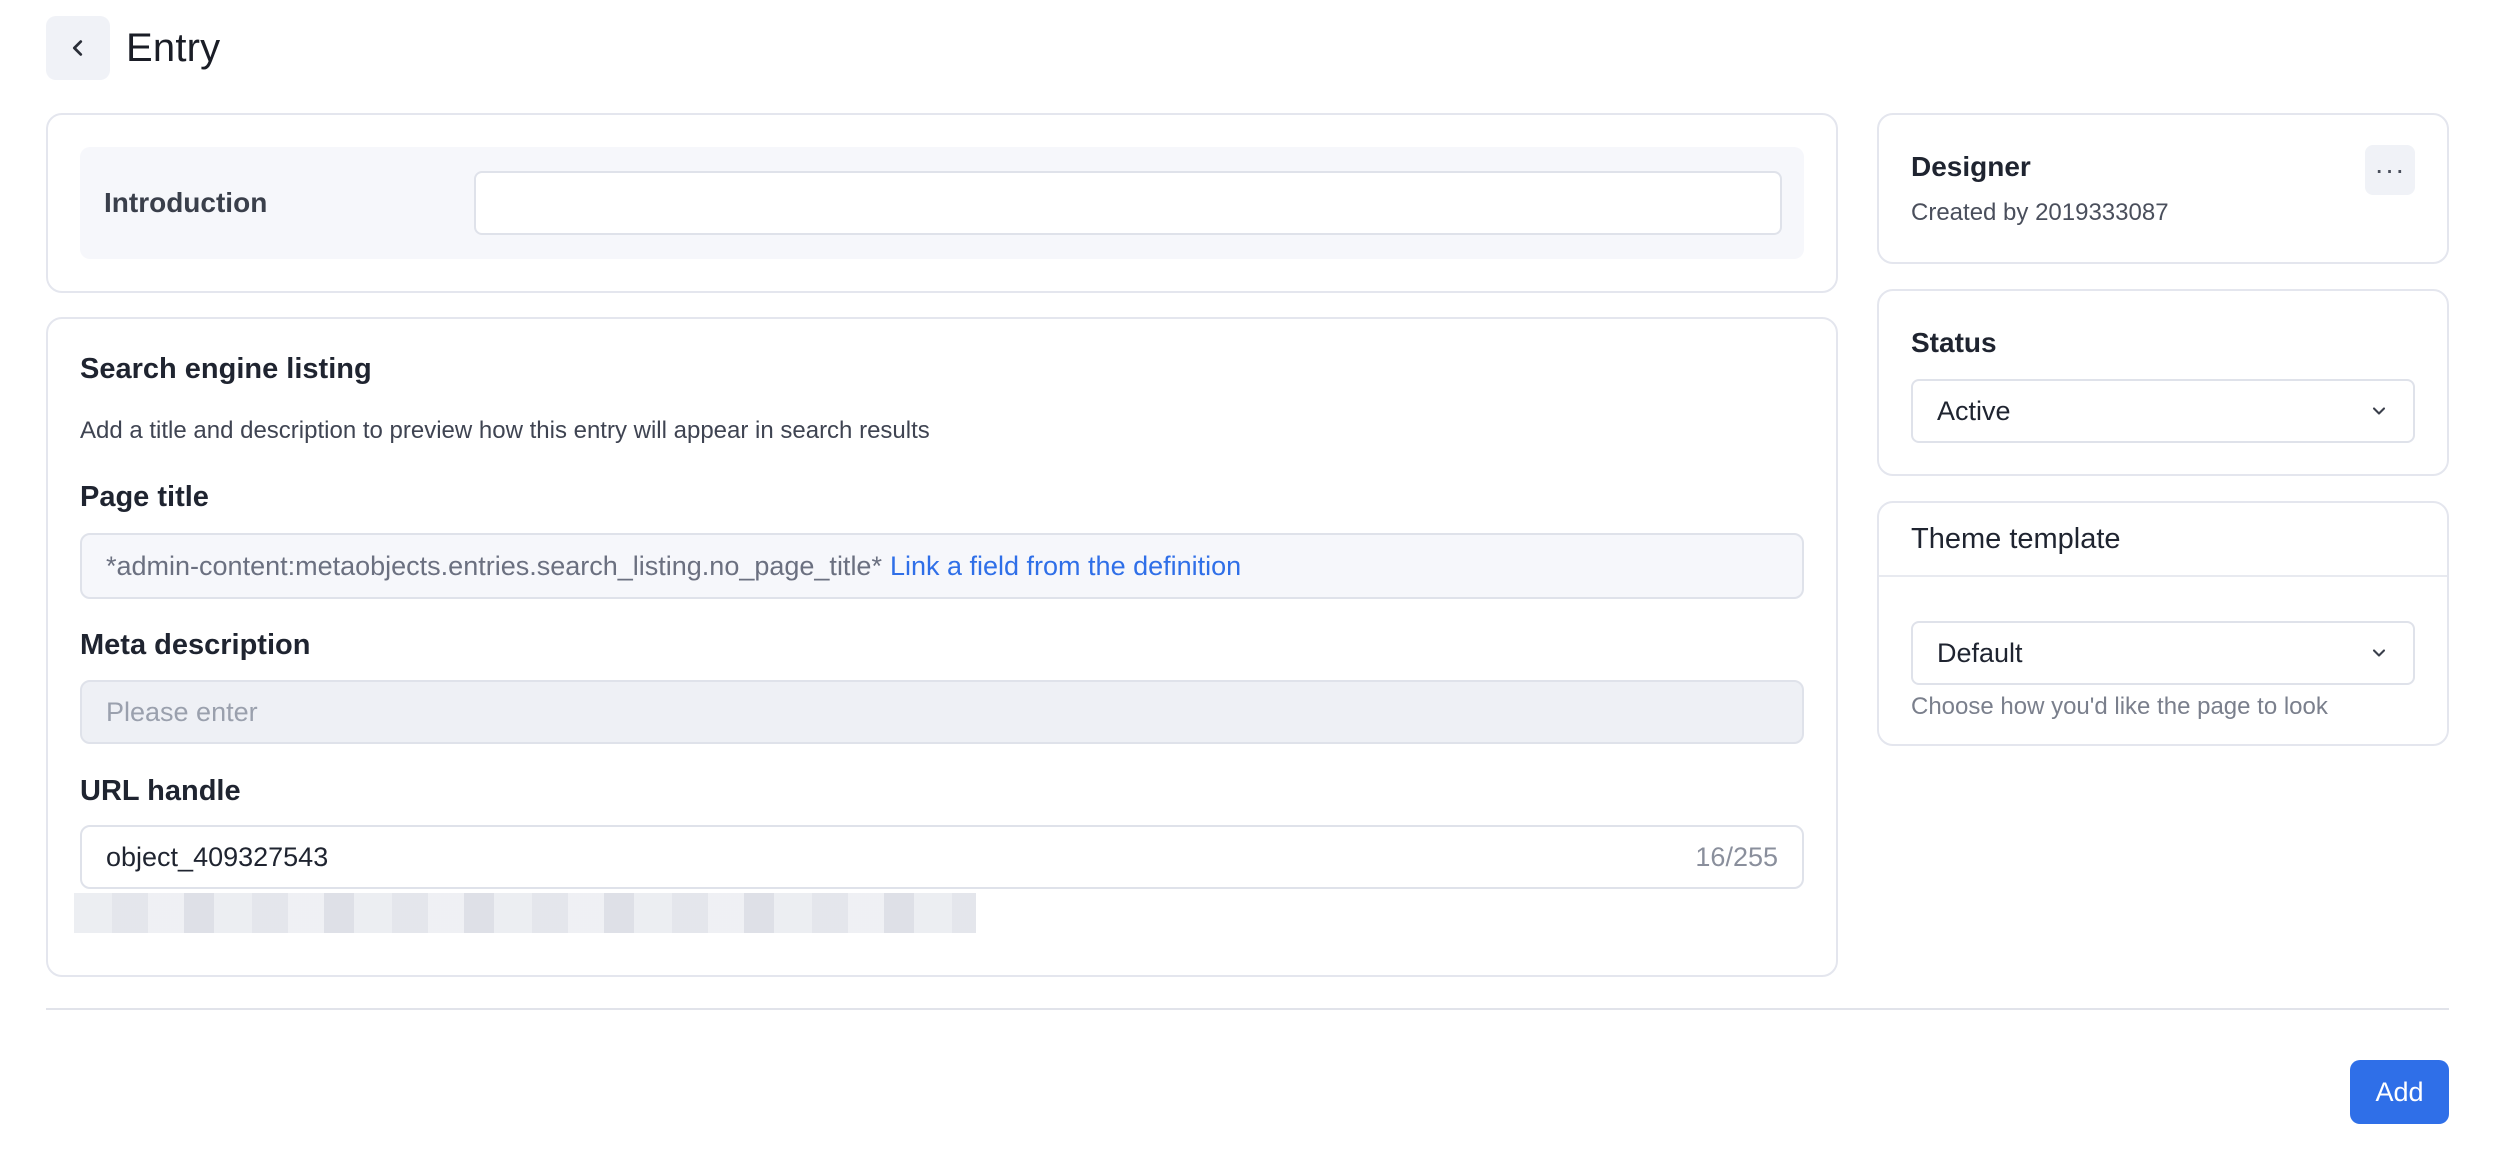 The width and height of the screenshot is (2506, 1166). Describe the element at coordinates (525, 913) in the screenshot. I see `redacted-url-preview` at that location.